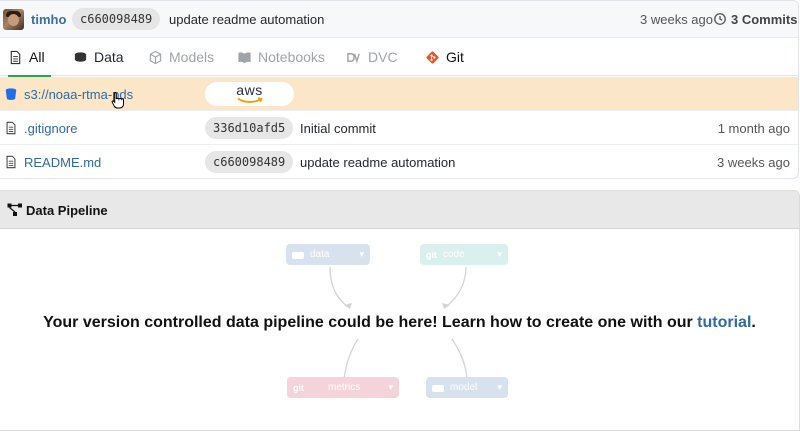 This screenshot has width=800, height=431. I want to click on commit-time: 3 weeks ago, so click(676, 19).